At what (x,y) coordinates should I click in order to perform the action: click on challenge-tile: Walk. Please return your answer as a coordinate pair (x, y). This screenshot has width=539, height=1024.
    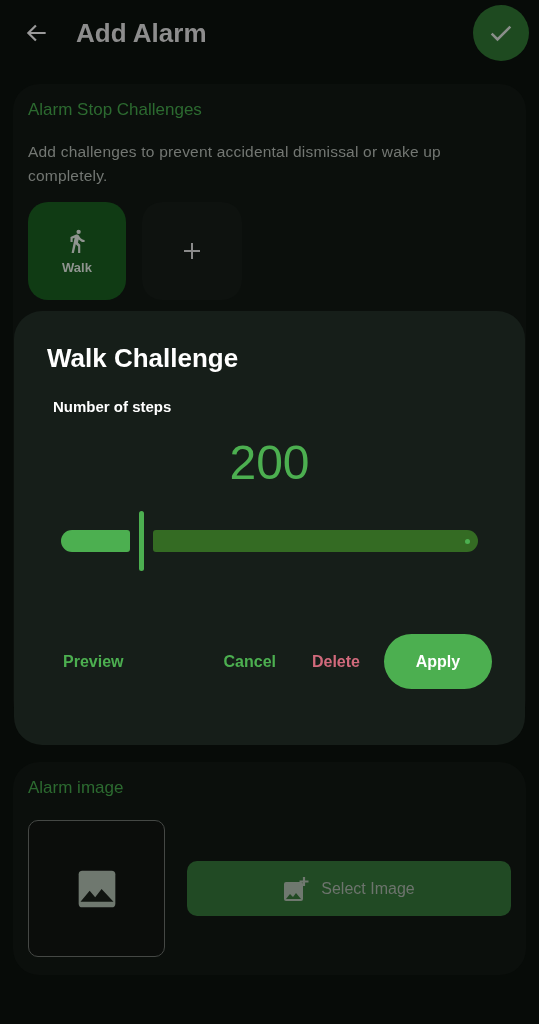
    Looking at the image, I should click on (77, 251).